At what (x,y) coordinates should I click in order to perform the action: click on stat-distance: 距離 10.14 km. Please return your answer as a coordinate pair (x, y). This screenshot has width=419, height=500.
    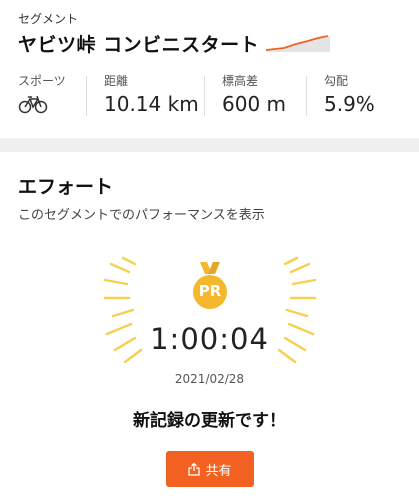
    Looking at the image, I should click on (152, 94).